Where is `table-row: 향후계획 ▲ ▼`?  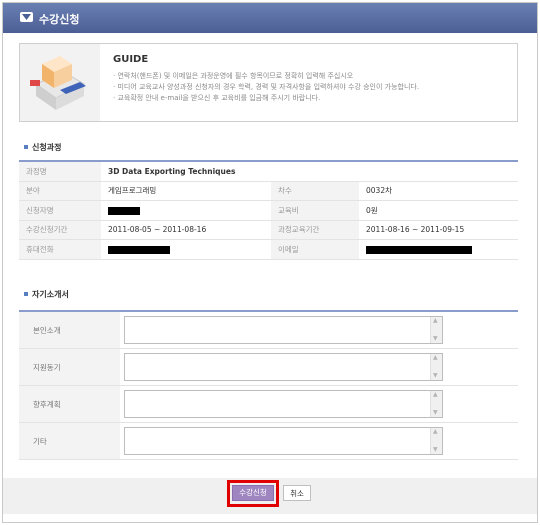
table-row: 향후계획 ▲ ▼ is located at coordinates (268, 404).